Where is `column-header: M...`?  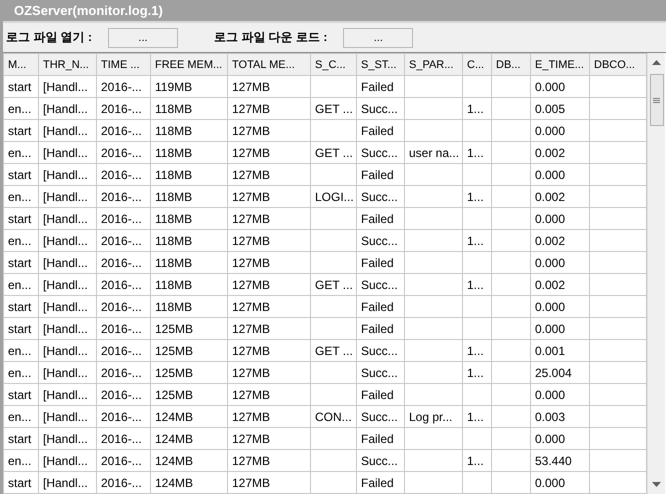 column-header: M... is located at coordinates (21, 65).